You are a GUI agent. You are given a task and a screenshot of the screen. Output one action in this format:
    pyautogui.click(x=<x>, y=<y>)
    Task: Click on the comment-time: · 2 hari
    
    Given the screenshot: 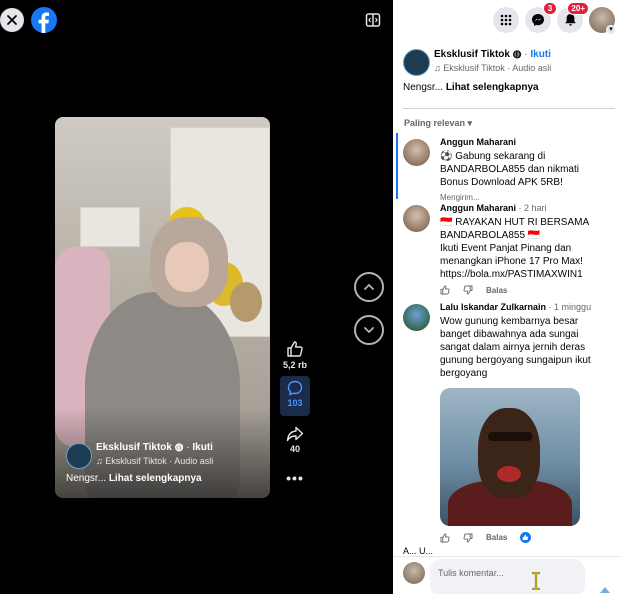 What is the action you would take?
    pyautogui.click(x=533, y=208)
    